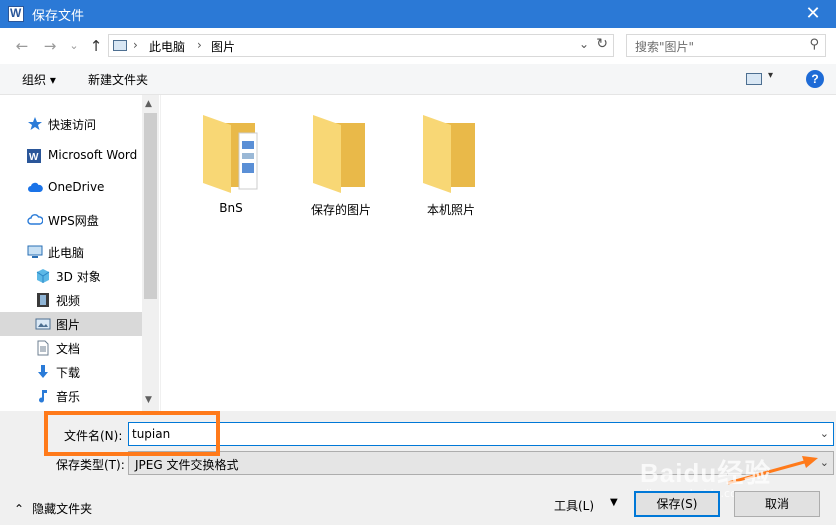 The image size is (836, 525). What do you see at coordinates (68, 349) in the screenshot?
I see `nav-label: 文档` at bounding box center [68, 349].